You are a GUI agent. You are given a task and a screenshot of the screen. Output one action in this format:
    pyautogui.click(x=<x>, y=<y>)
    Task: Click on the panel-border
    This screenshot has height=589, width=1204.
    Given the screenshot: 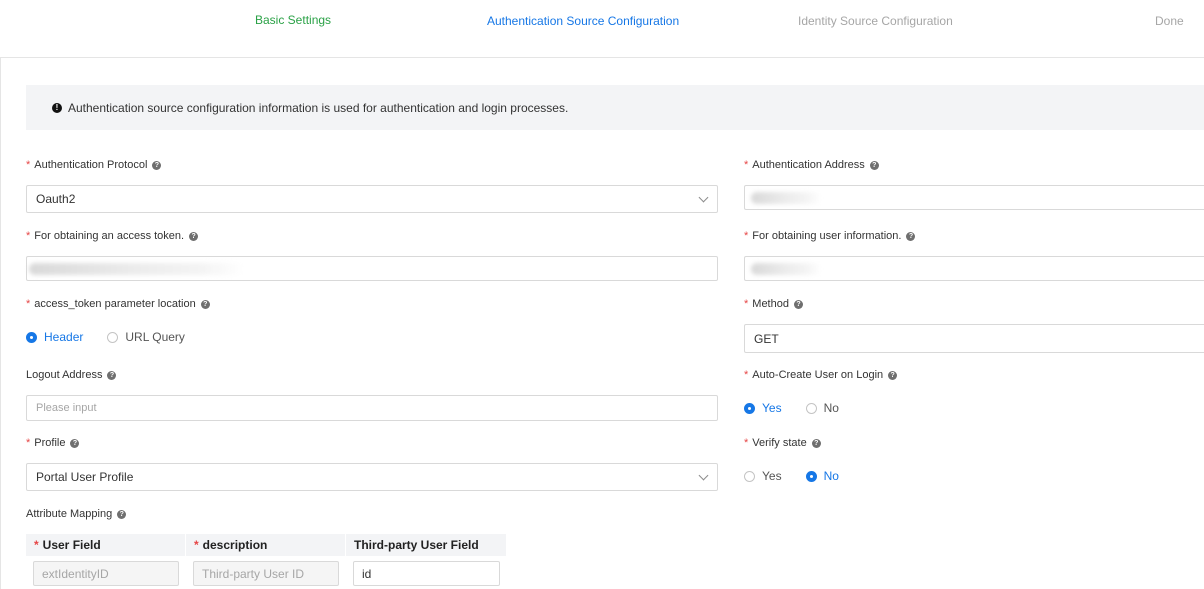 What is the action you would take?
    pyautogui.click(x=0, y=323)
    